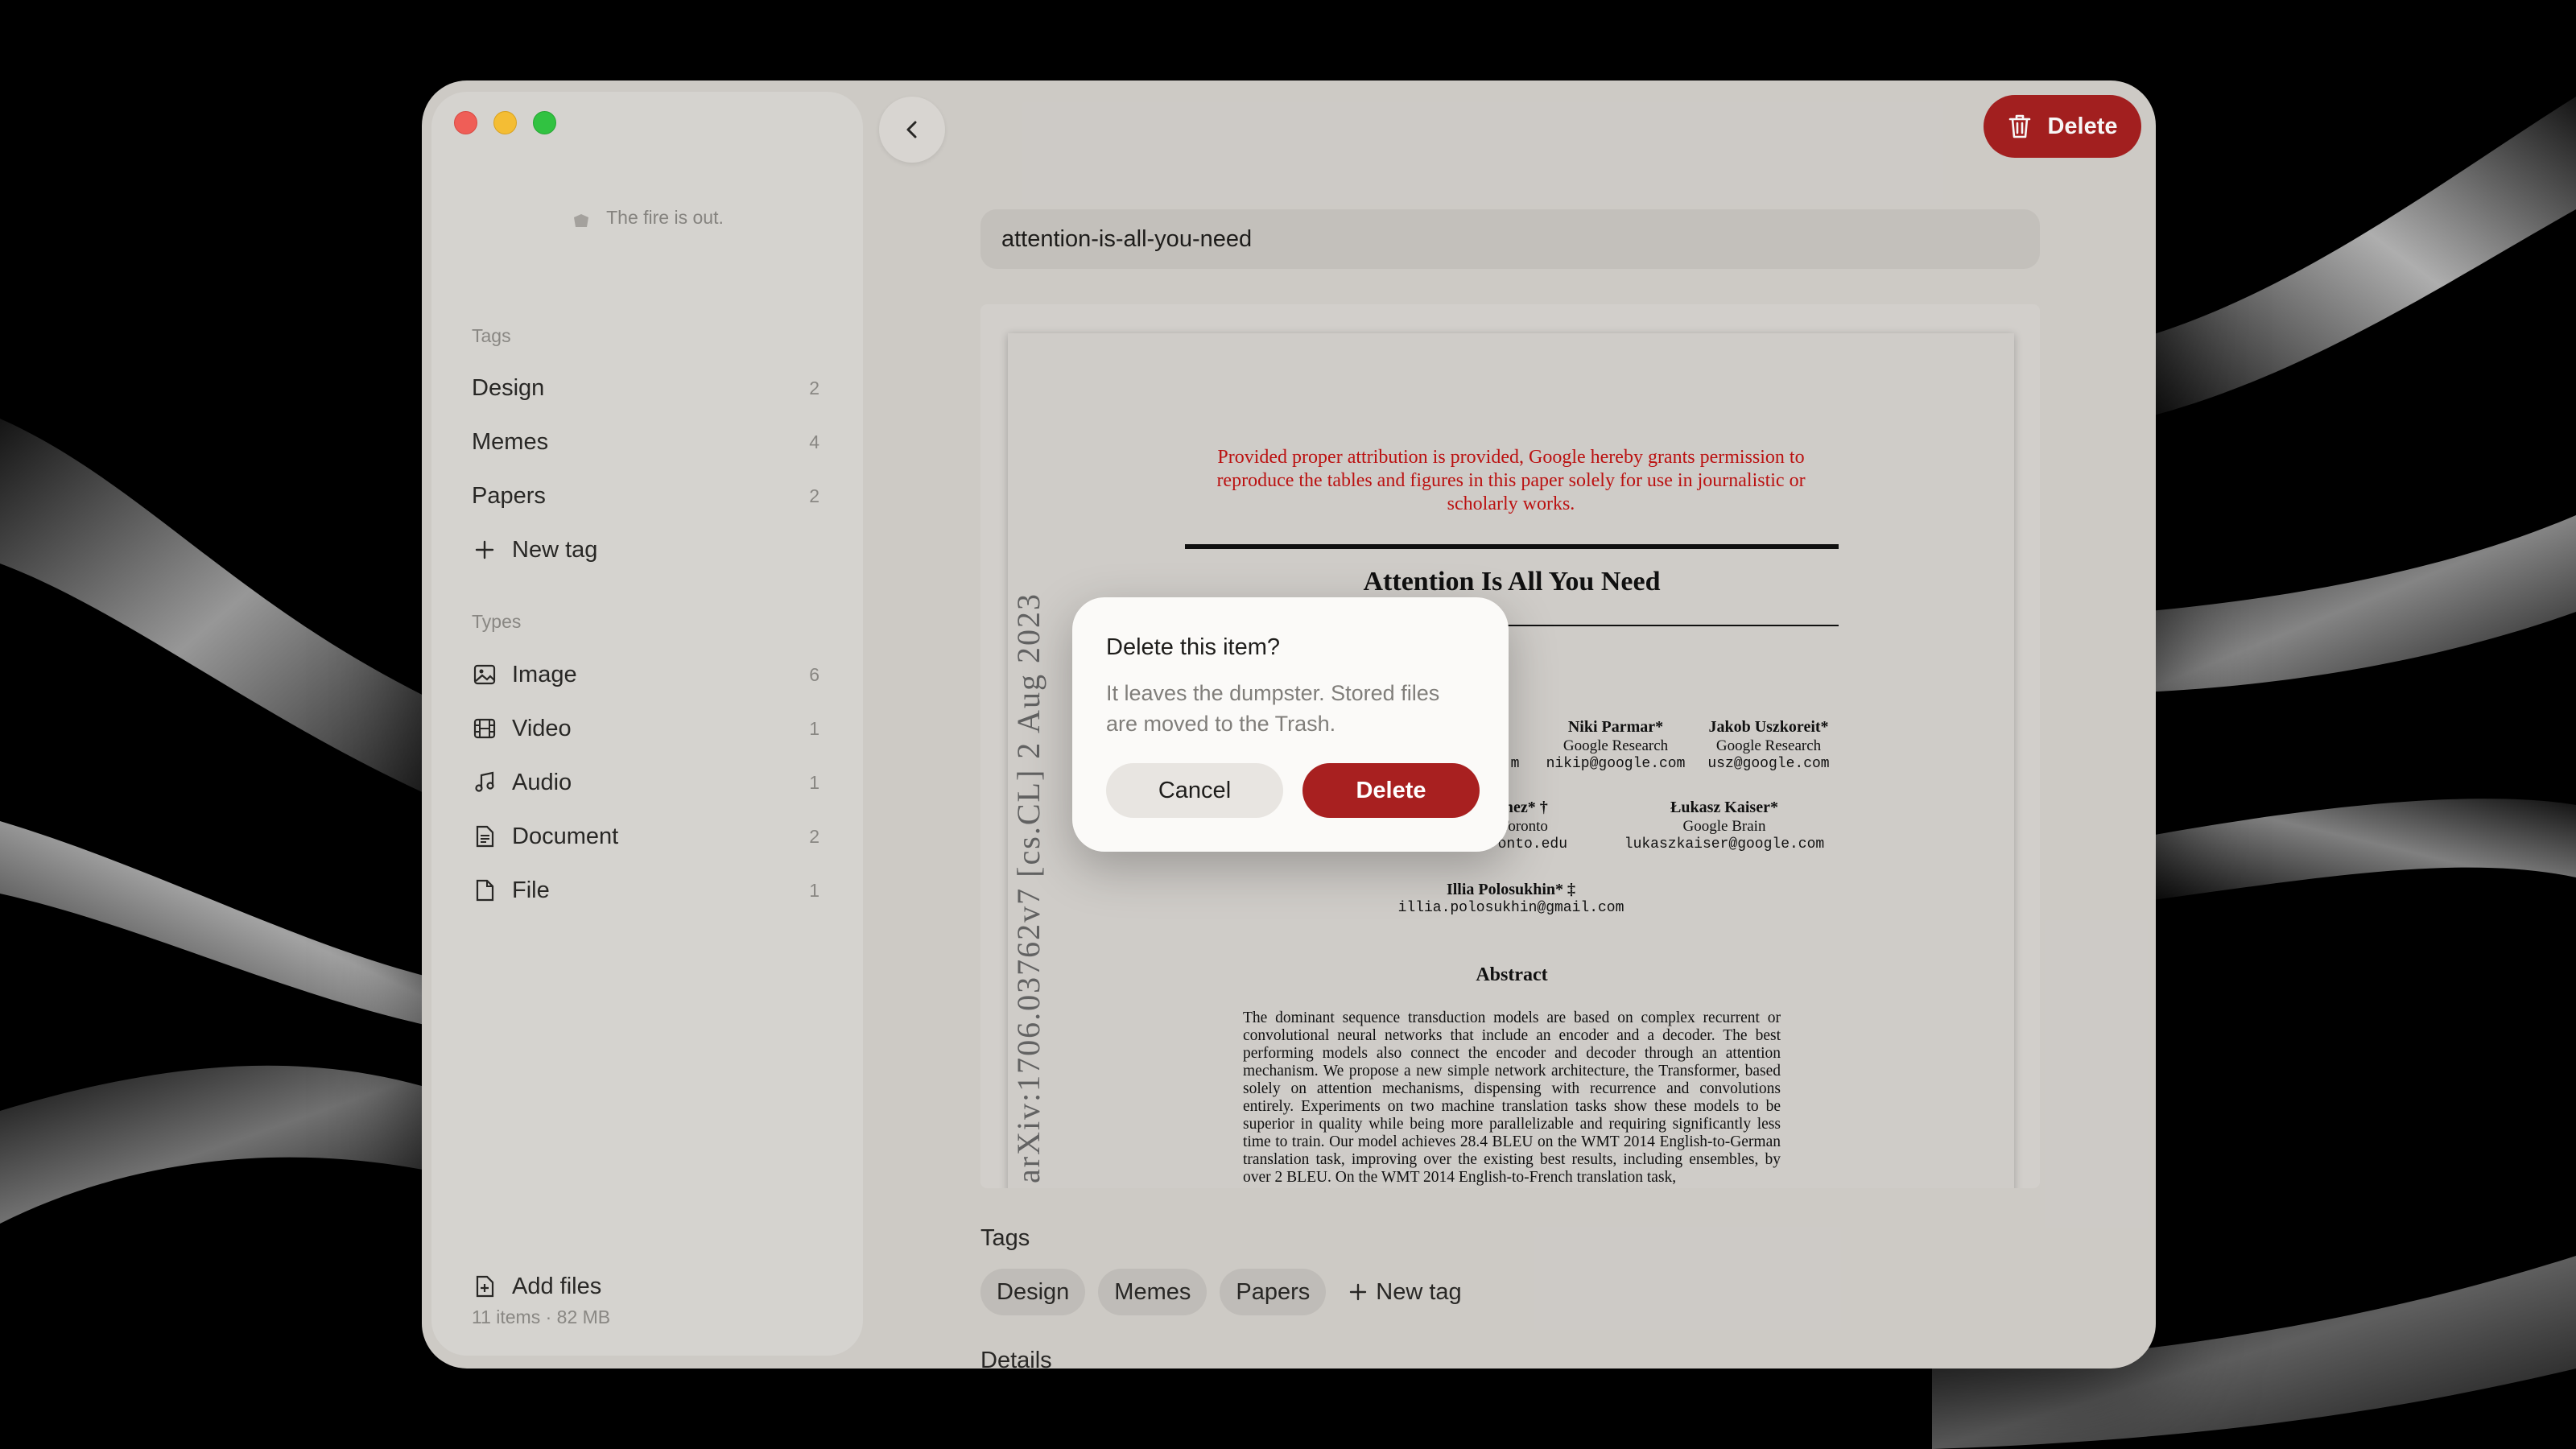  I want to click on close-window-button, so click(465, 122).